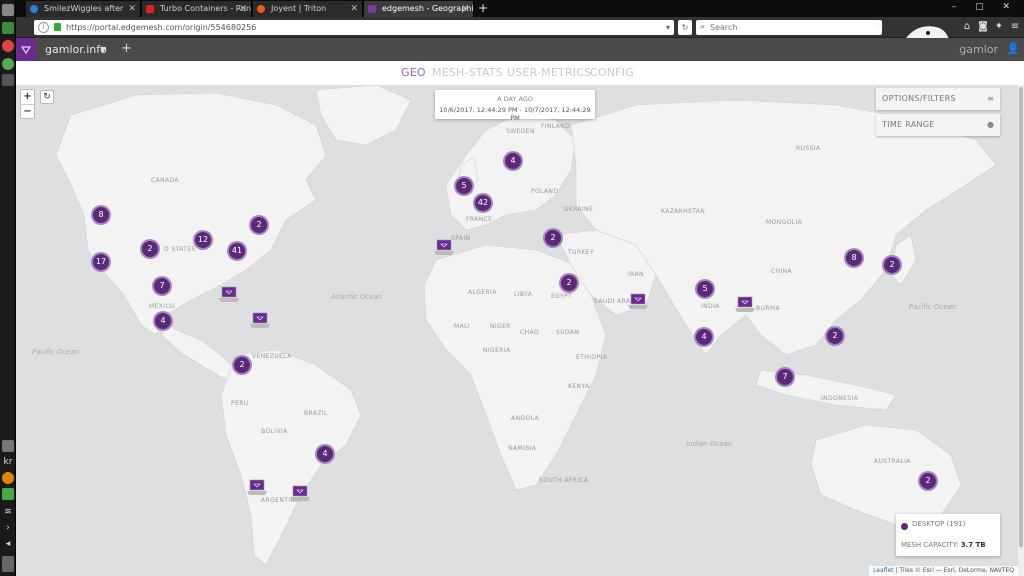 This screenshot has width=1024, height=576. Describe the element at coordinates (999, 27) in the screenshot. I see `addon-icon: ✦` at that location.